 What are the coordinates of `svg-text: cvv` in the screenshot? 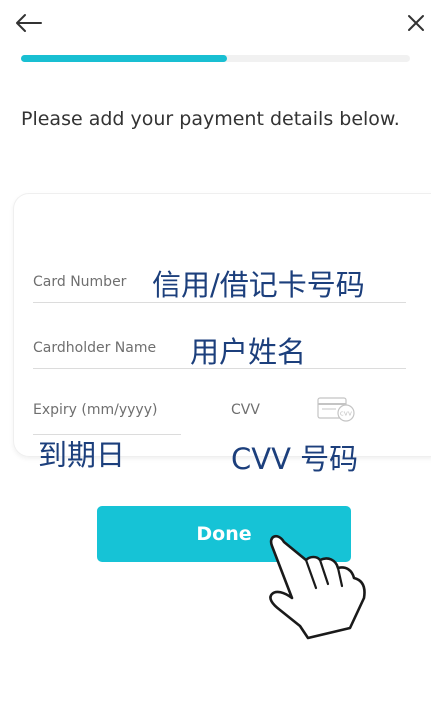 It's located at (346, 414).